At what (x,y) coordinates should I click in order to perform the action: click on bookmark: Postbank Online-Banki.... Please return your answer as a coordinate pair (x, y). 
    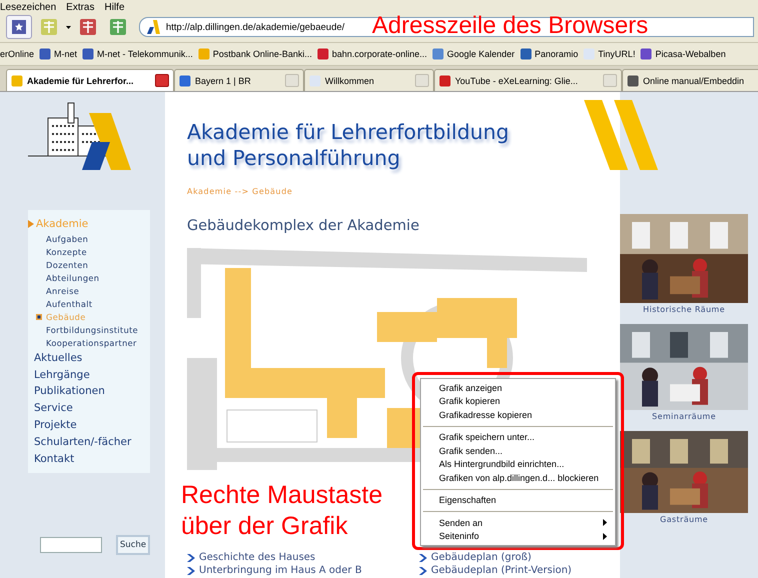
    Looking at the image, I should click on (255, 54).